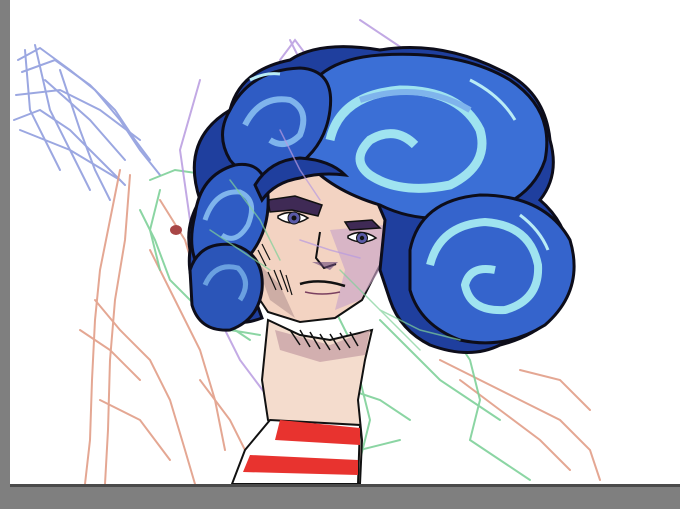 The image size is (680, 509). Describe the element at coordinates (296, 451) in the screenshot. I see `striped-shirt` at that location.